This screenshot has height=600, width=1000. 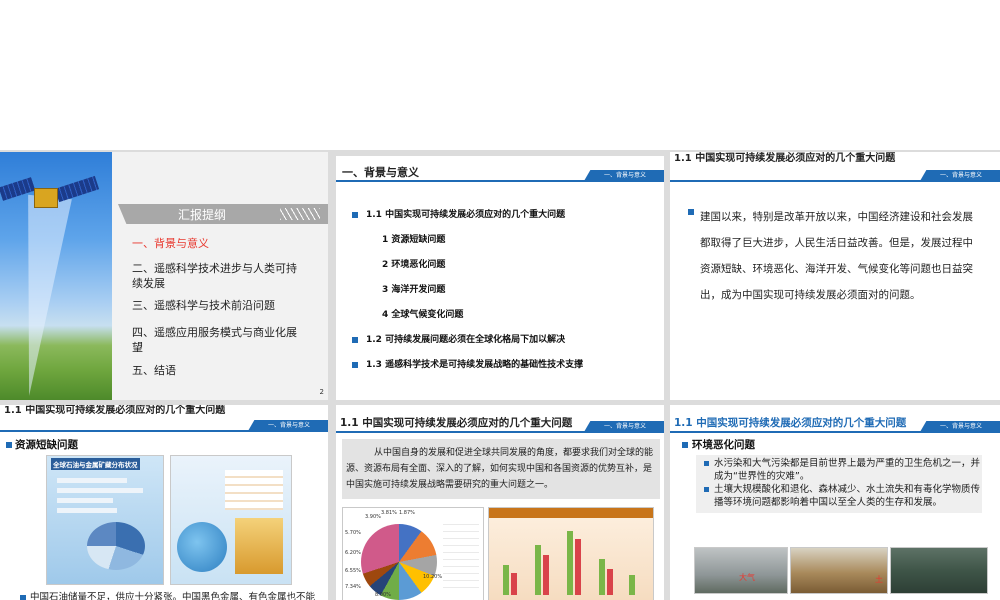 I want to click on pie-label: 8.00%, so click(x=383, y=595).